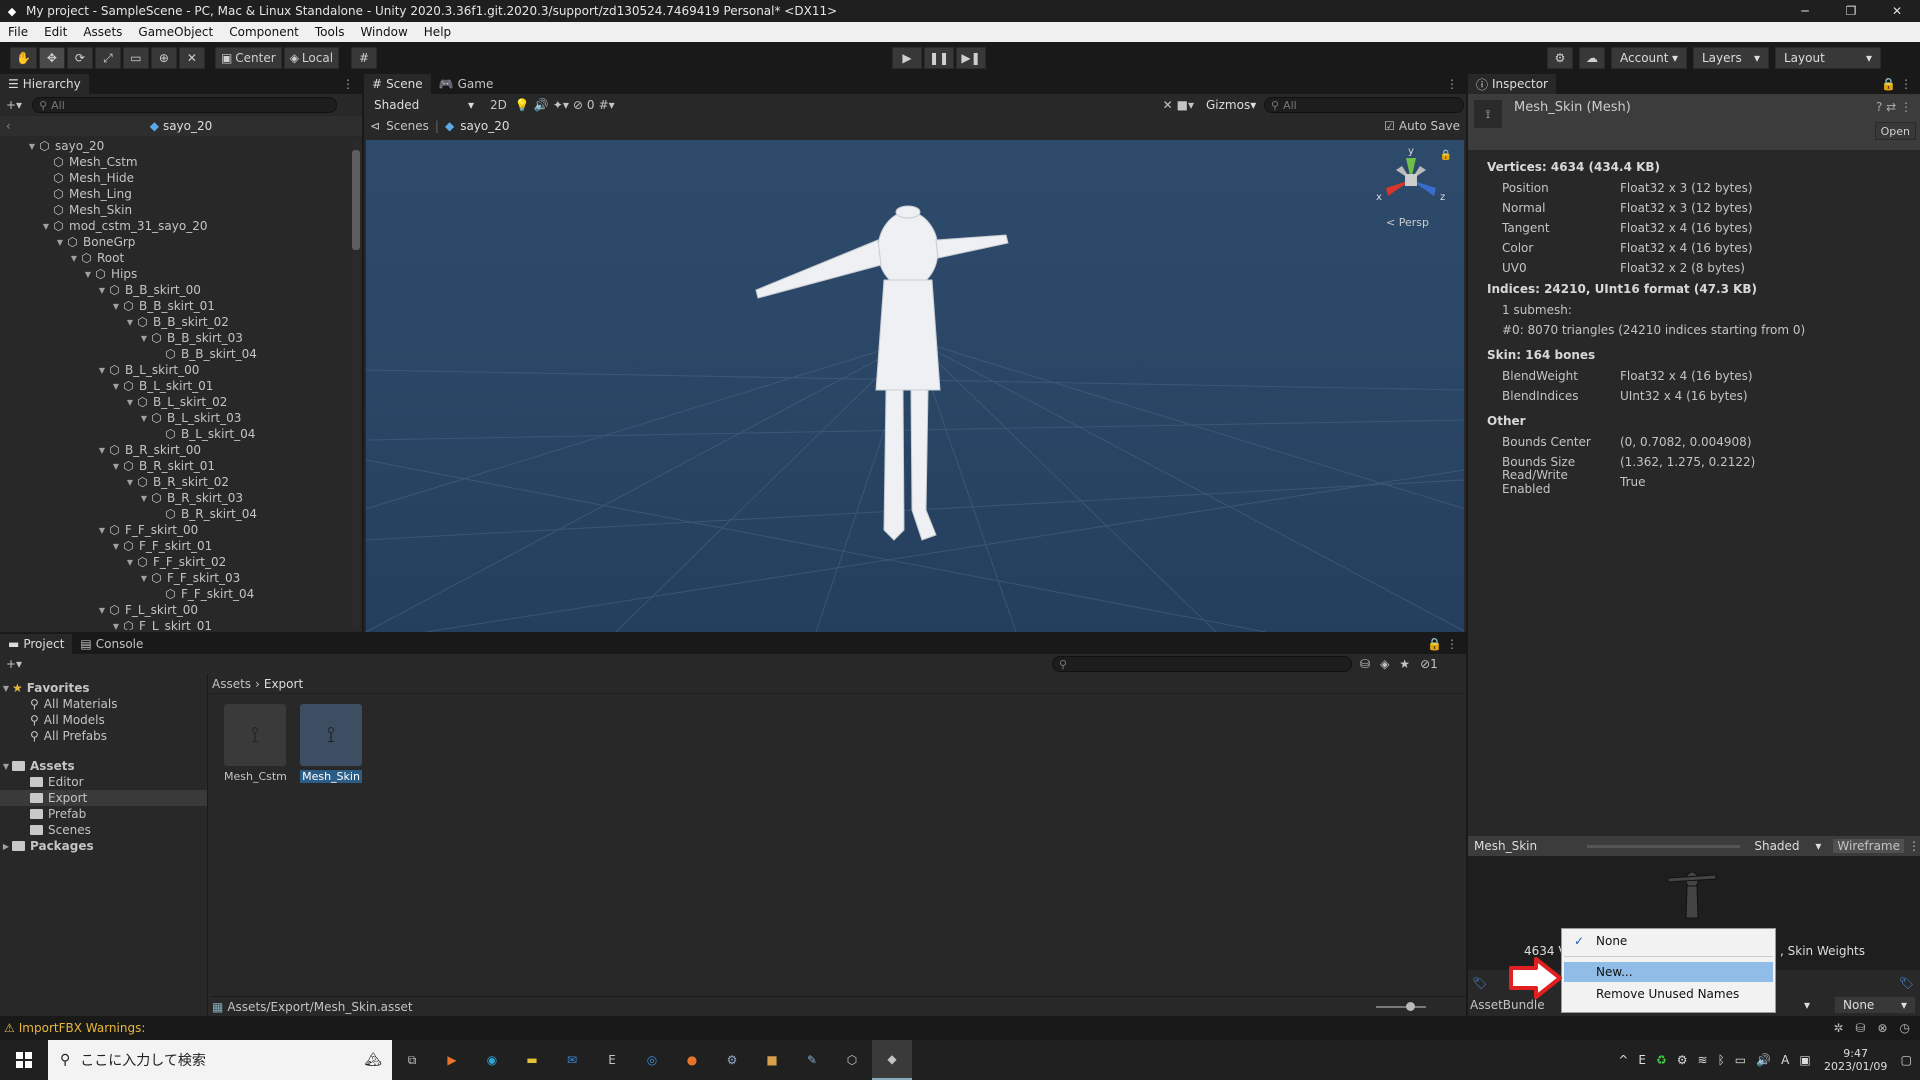  What do you see at coordinates (181, 434) in the screenshot?
I see `hierarchy-item: ⬡ B_L_skirt_04` at bounding box center [181, 434].